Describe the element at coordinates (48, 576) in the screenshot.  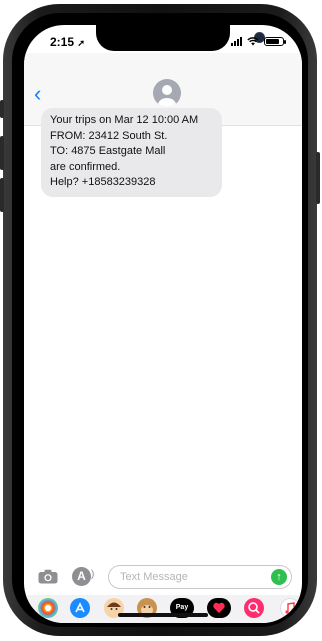
I see `camera-icon` at that location.